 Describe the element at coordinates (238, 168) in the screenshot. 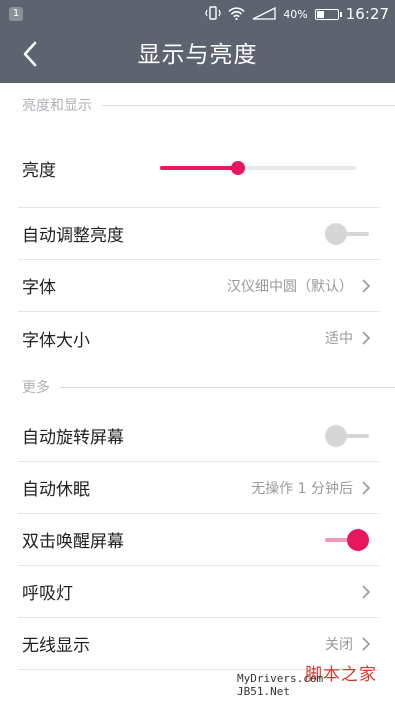

I see `slider-thumb` at that location.